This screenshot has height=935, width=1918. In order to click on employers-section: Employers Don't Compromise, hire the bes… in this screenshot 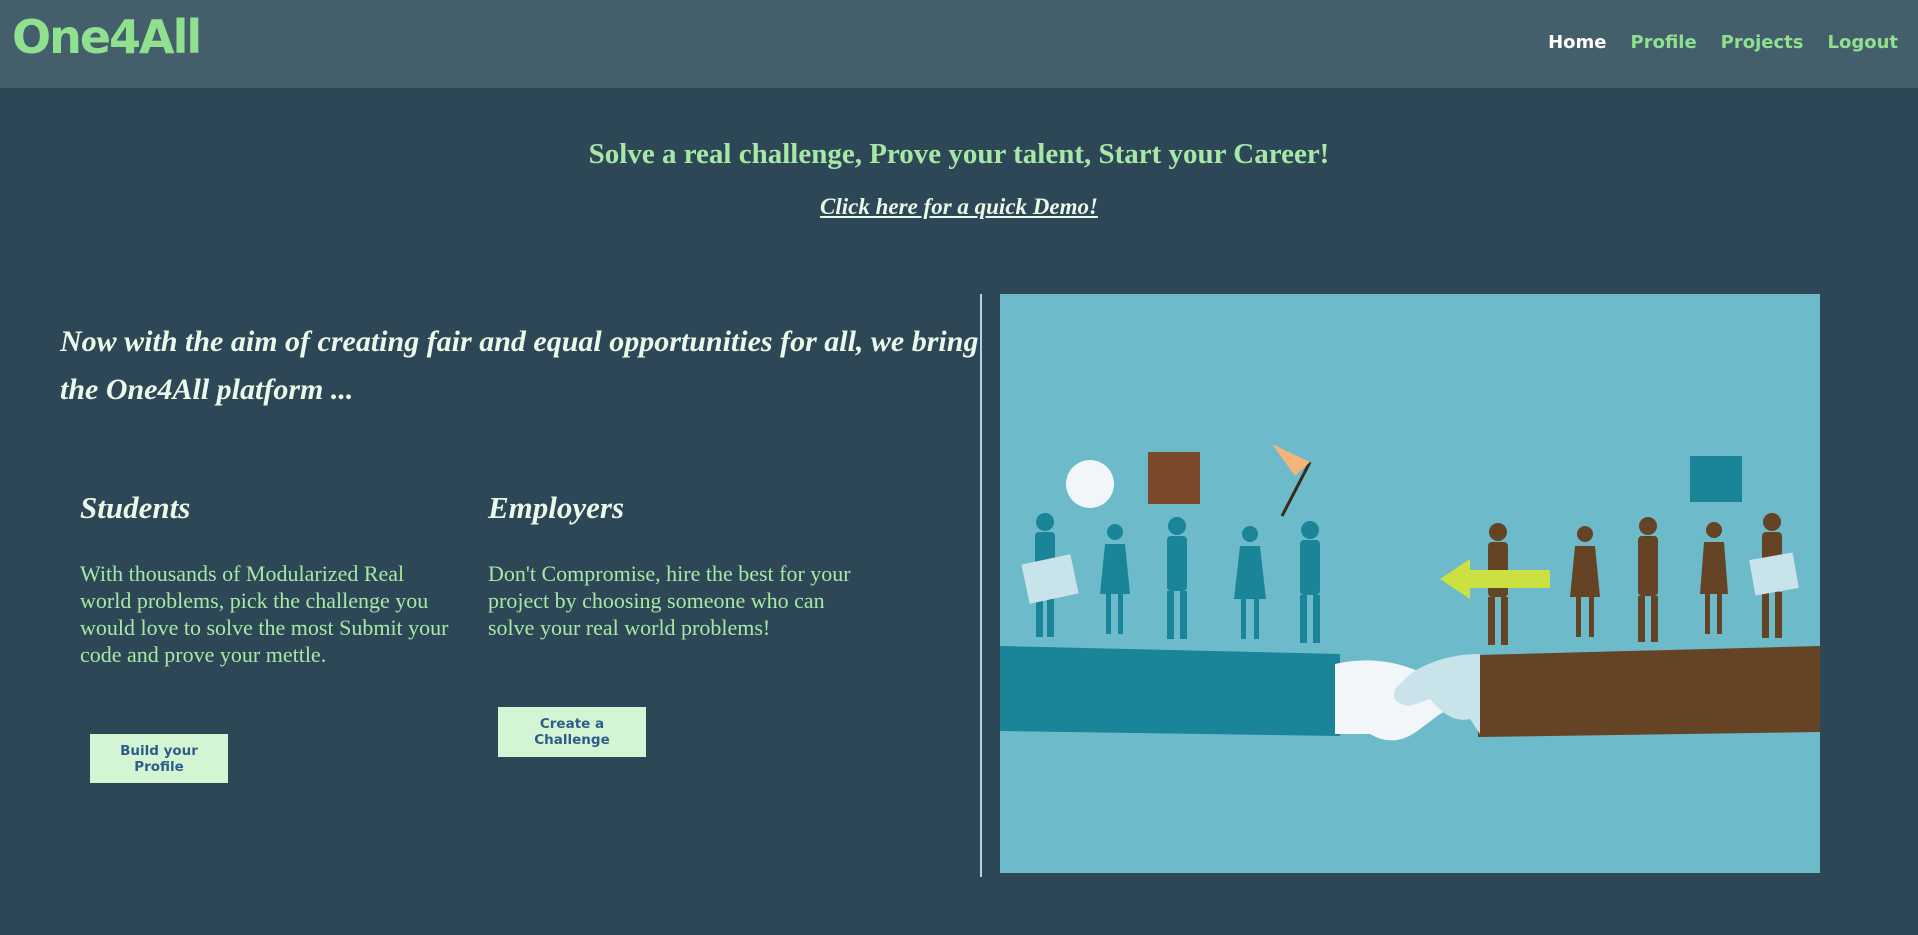, I will do `click(678, 565)`.